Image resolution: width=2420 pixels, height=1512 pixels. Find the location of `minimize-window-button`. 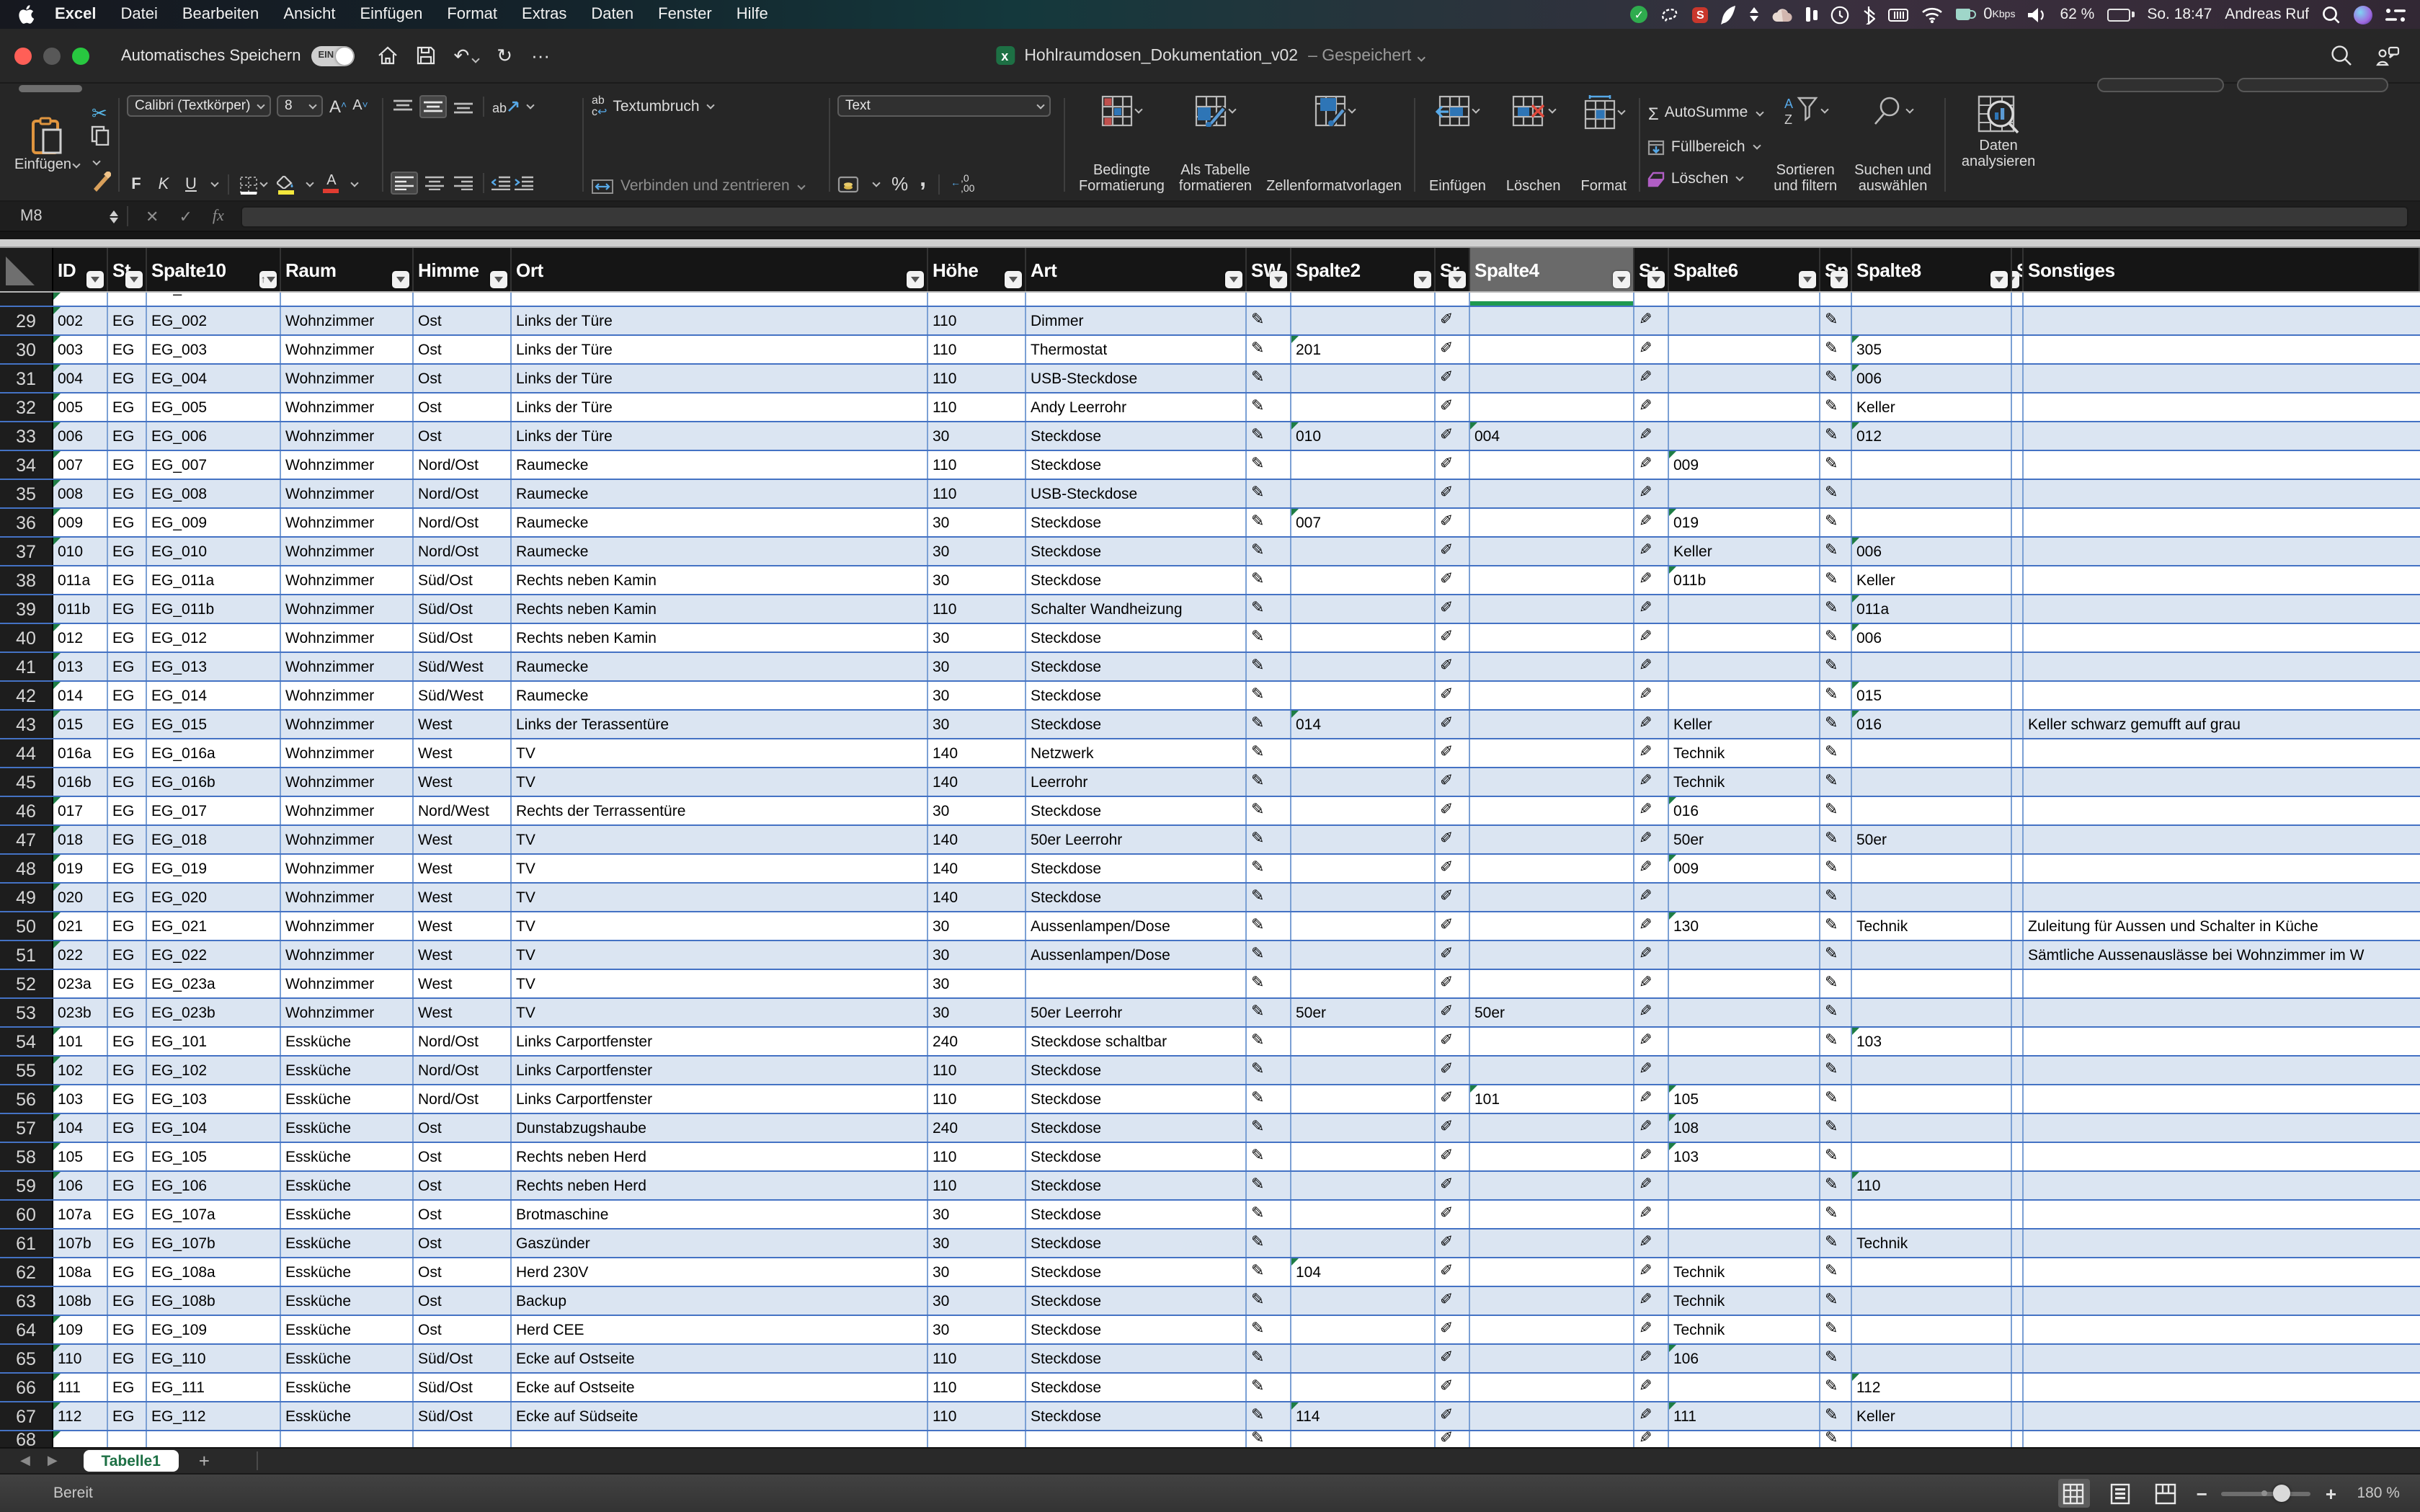

minimize-window-button is located at coordinates (52, 56).